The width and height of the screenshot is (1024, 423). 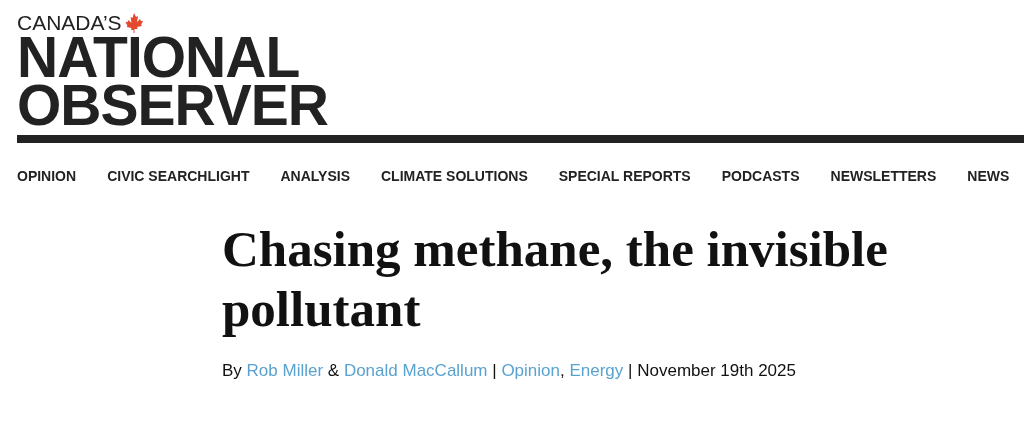 I want to click on nav-link: CIVIC SEARCHLIGHT, so click(x=178, y=176).